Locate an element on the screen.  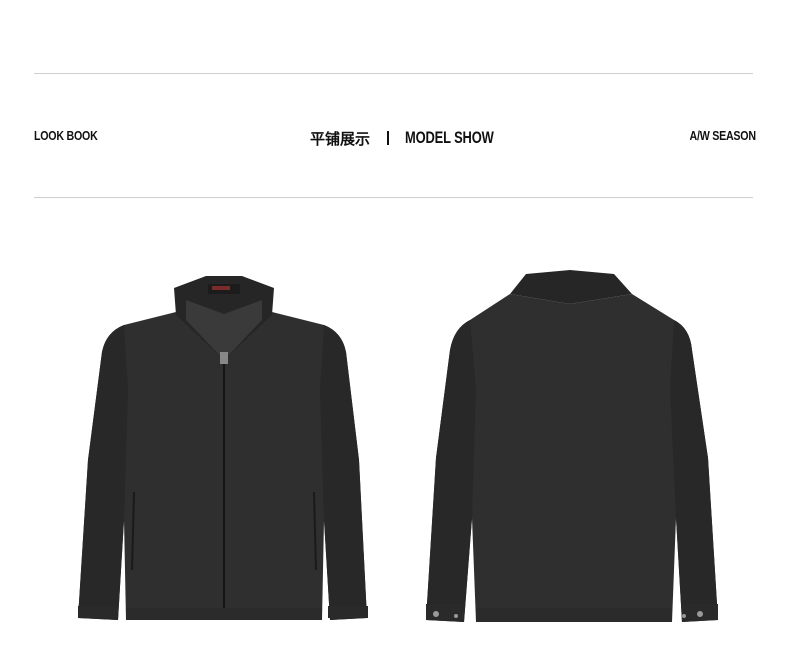
top-divider is located at coordinates (393, 73).